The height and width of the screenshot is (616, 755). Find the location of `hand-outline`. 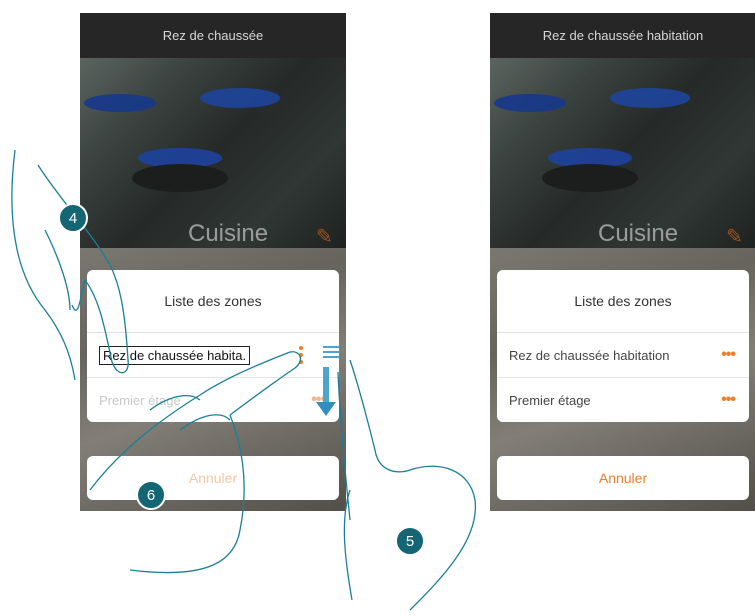

hand-outline is located at coordinates (43, 265).